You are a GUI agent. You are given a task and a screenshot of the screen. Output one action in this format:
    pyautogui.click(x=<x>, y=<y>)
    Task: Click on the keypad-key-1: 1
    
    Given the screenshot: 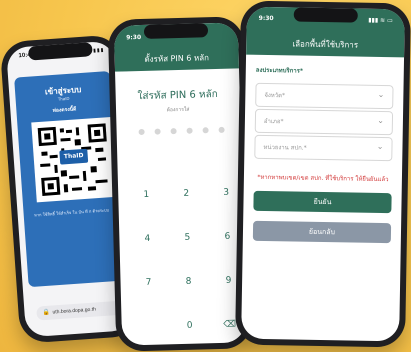 What is the action you would take?
    pyautogui.click(x=146, y=194)
    